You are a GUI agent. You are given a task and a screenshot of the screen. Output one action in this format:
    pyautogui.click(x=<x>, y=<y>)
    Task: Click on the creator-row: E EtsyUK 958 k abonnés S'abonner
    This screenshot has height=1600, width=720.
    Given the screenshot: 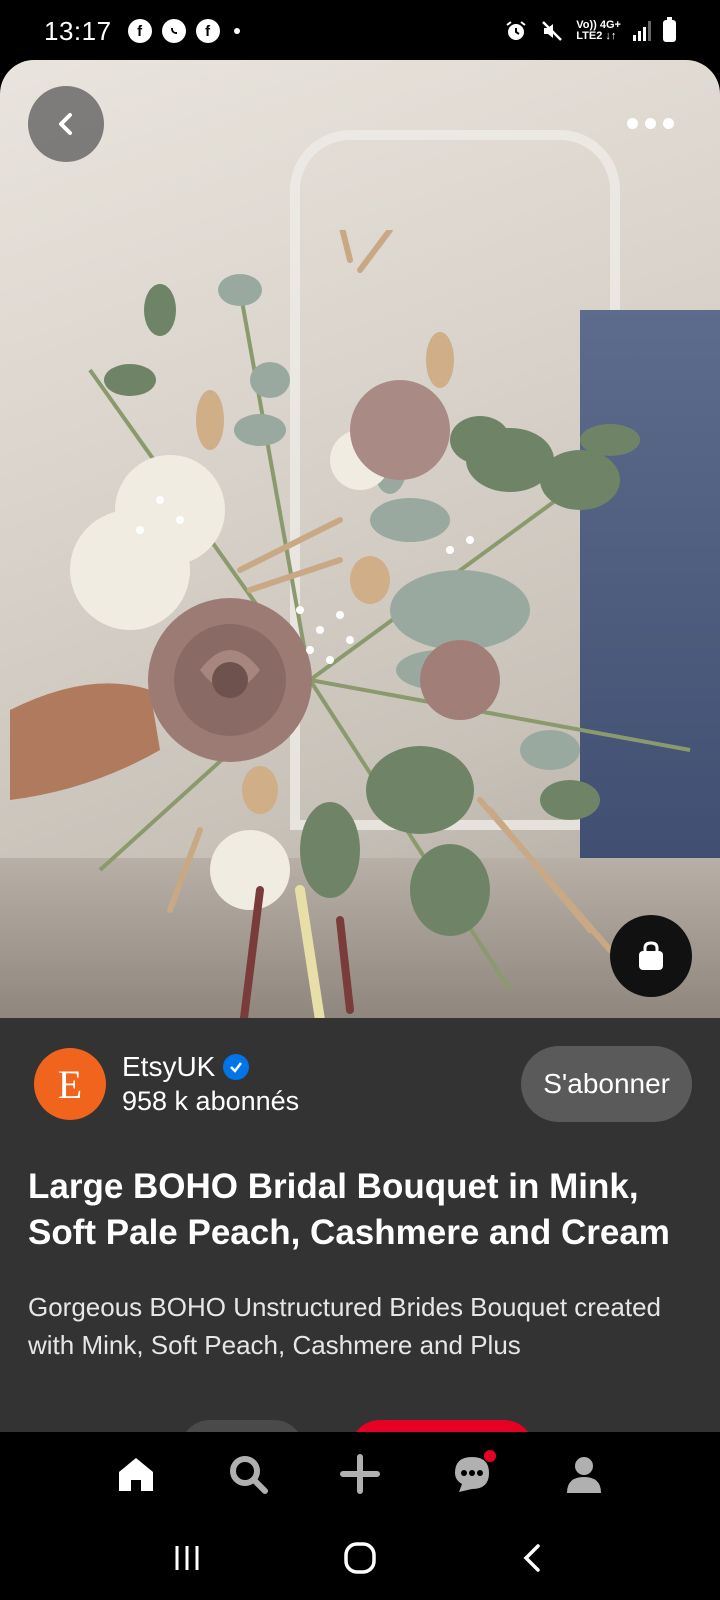 What is the action you would take?
    pyautogui.click(x=363, y=1084)
    